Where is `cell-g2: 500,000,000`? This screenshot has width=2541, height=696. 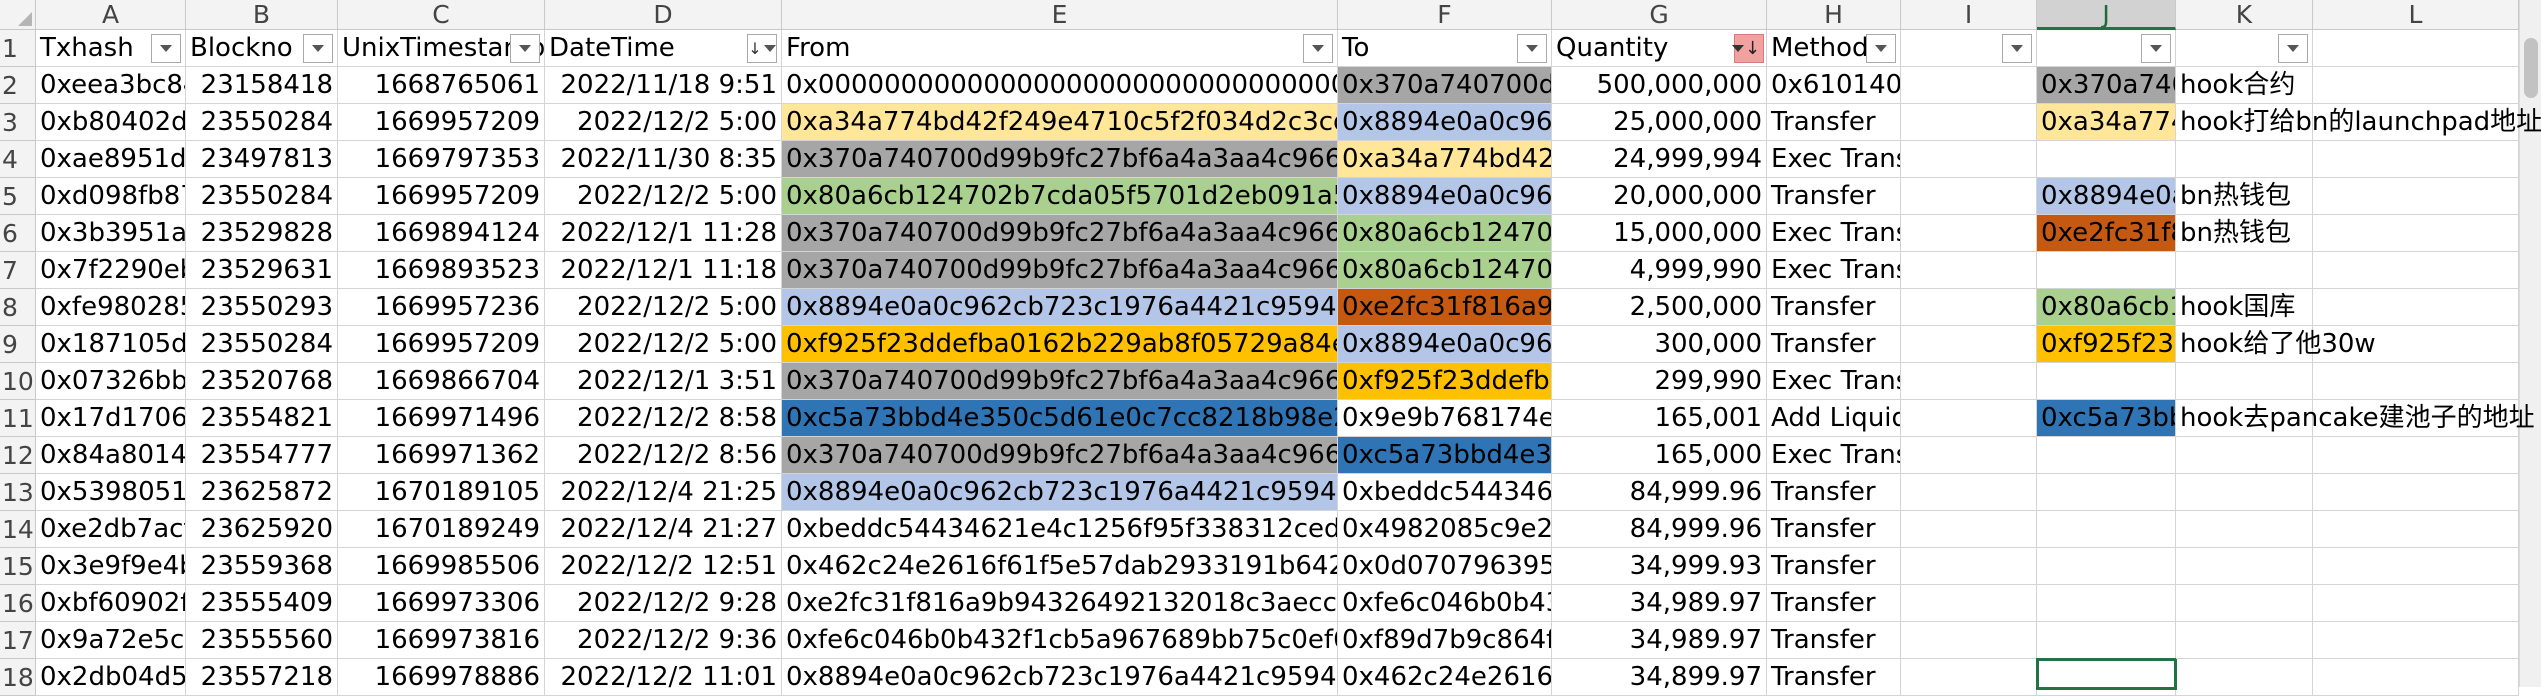 cell-g2: 500,000,000 is located at coordinates (1659, 85).